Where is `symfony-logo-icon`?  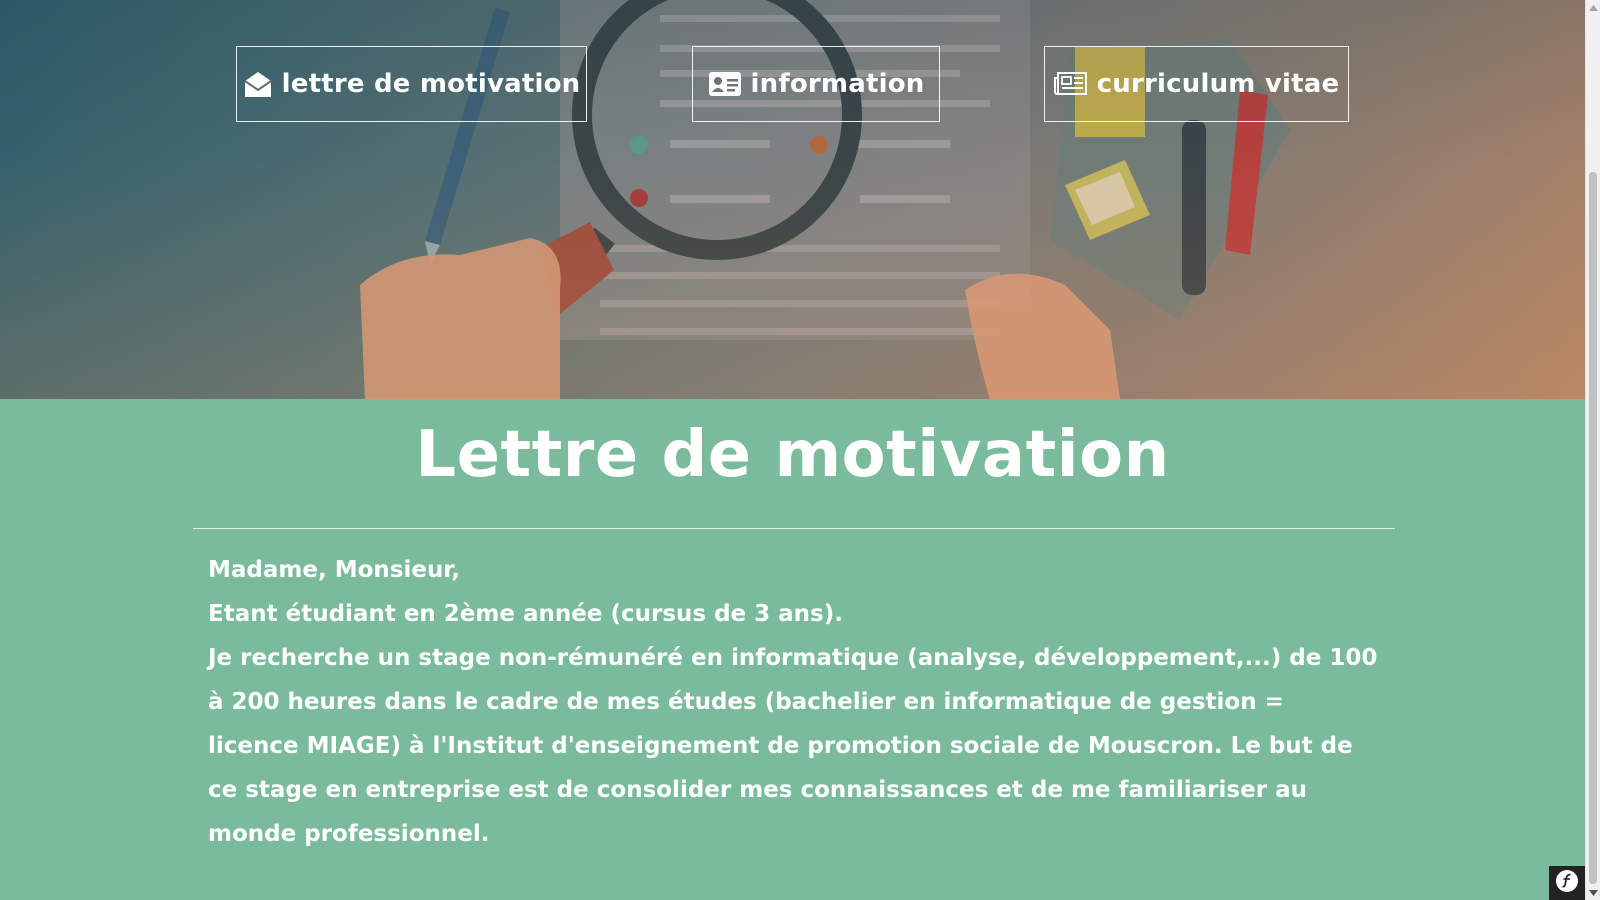
symfony-logo-icon is located at coordinates (1567, 883).